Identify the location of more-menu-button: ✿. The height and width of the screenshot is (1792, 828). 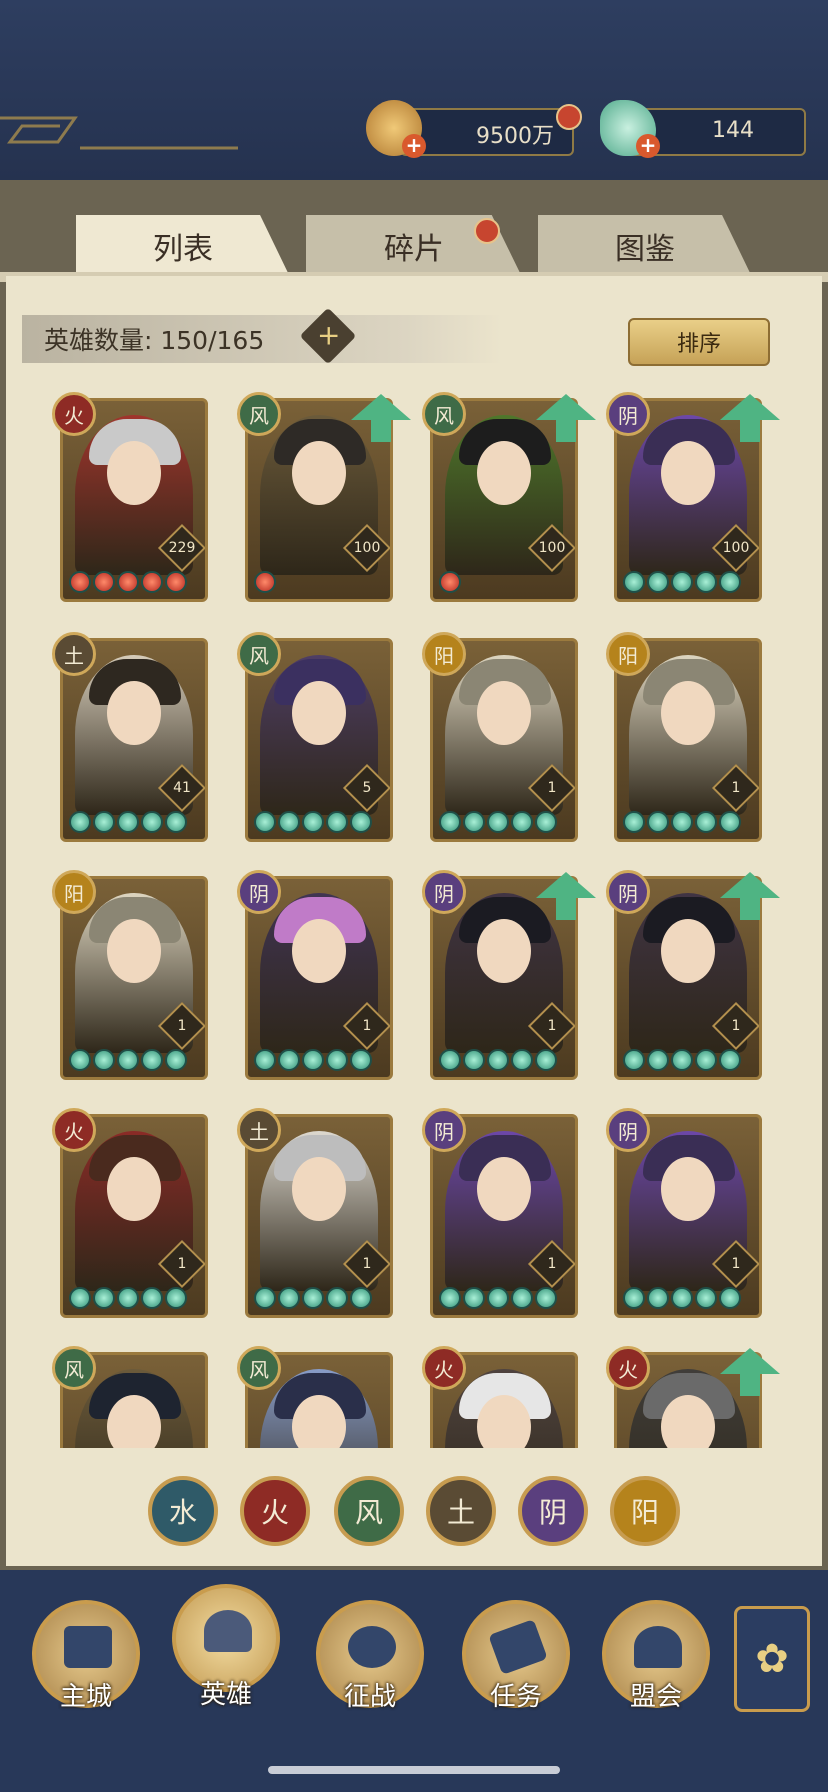
(772, 1659).